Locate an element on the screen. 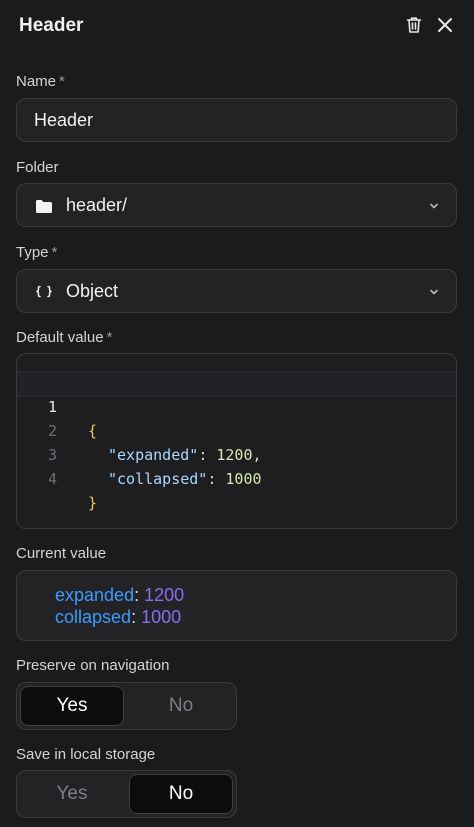  current-value-label: Current value is located at coordinates (61, 553).